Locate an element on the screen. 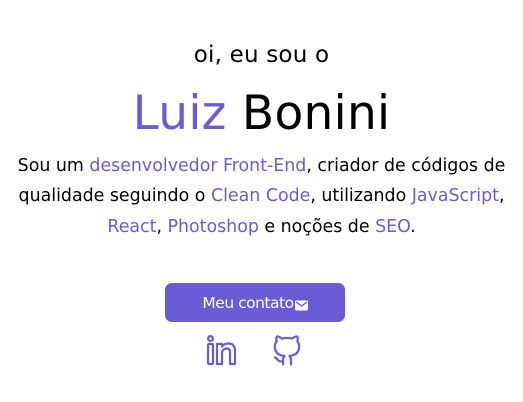  contact-button-label: Meu contato is located at coordinates (248, 302).